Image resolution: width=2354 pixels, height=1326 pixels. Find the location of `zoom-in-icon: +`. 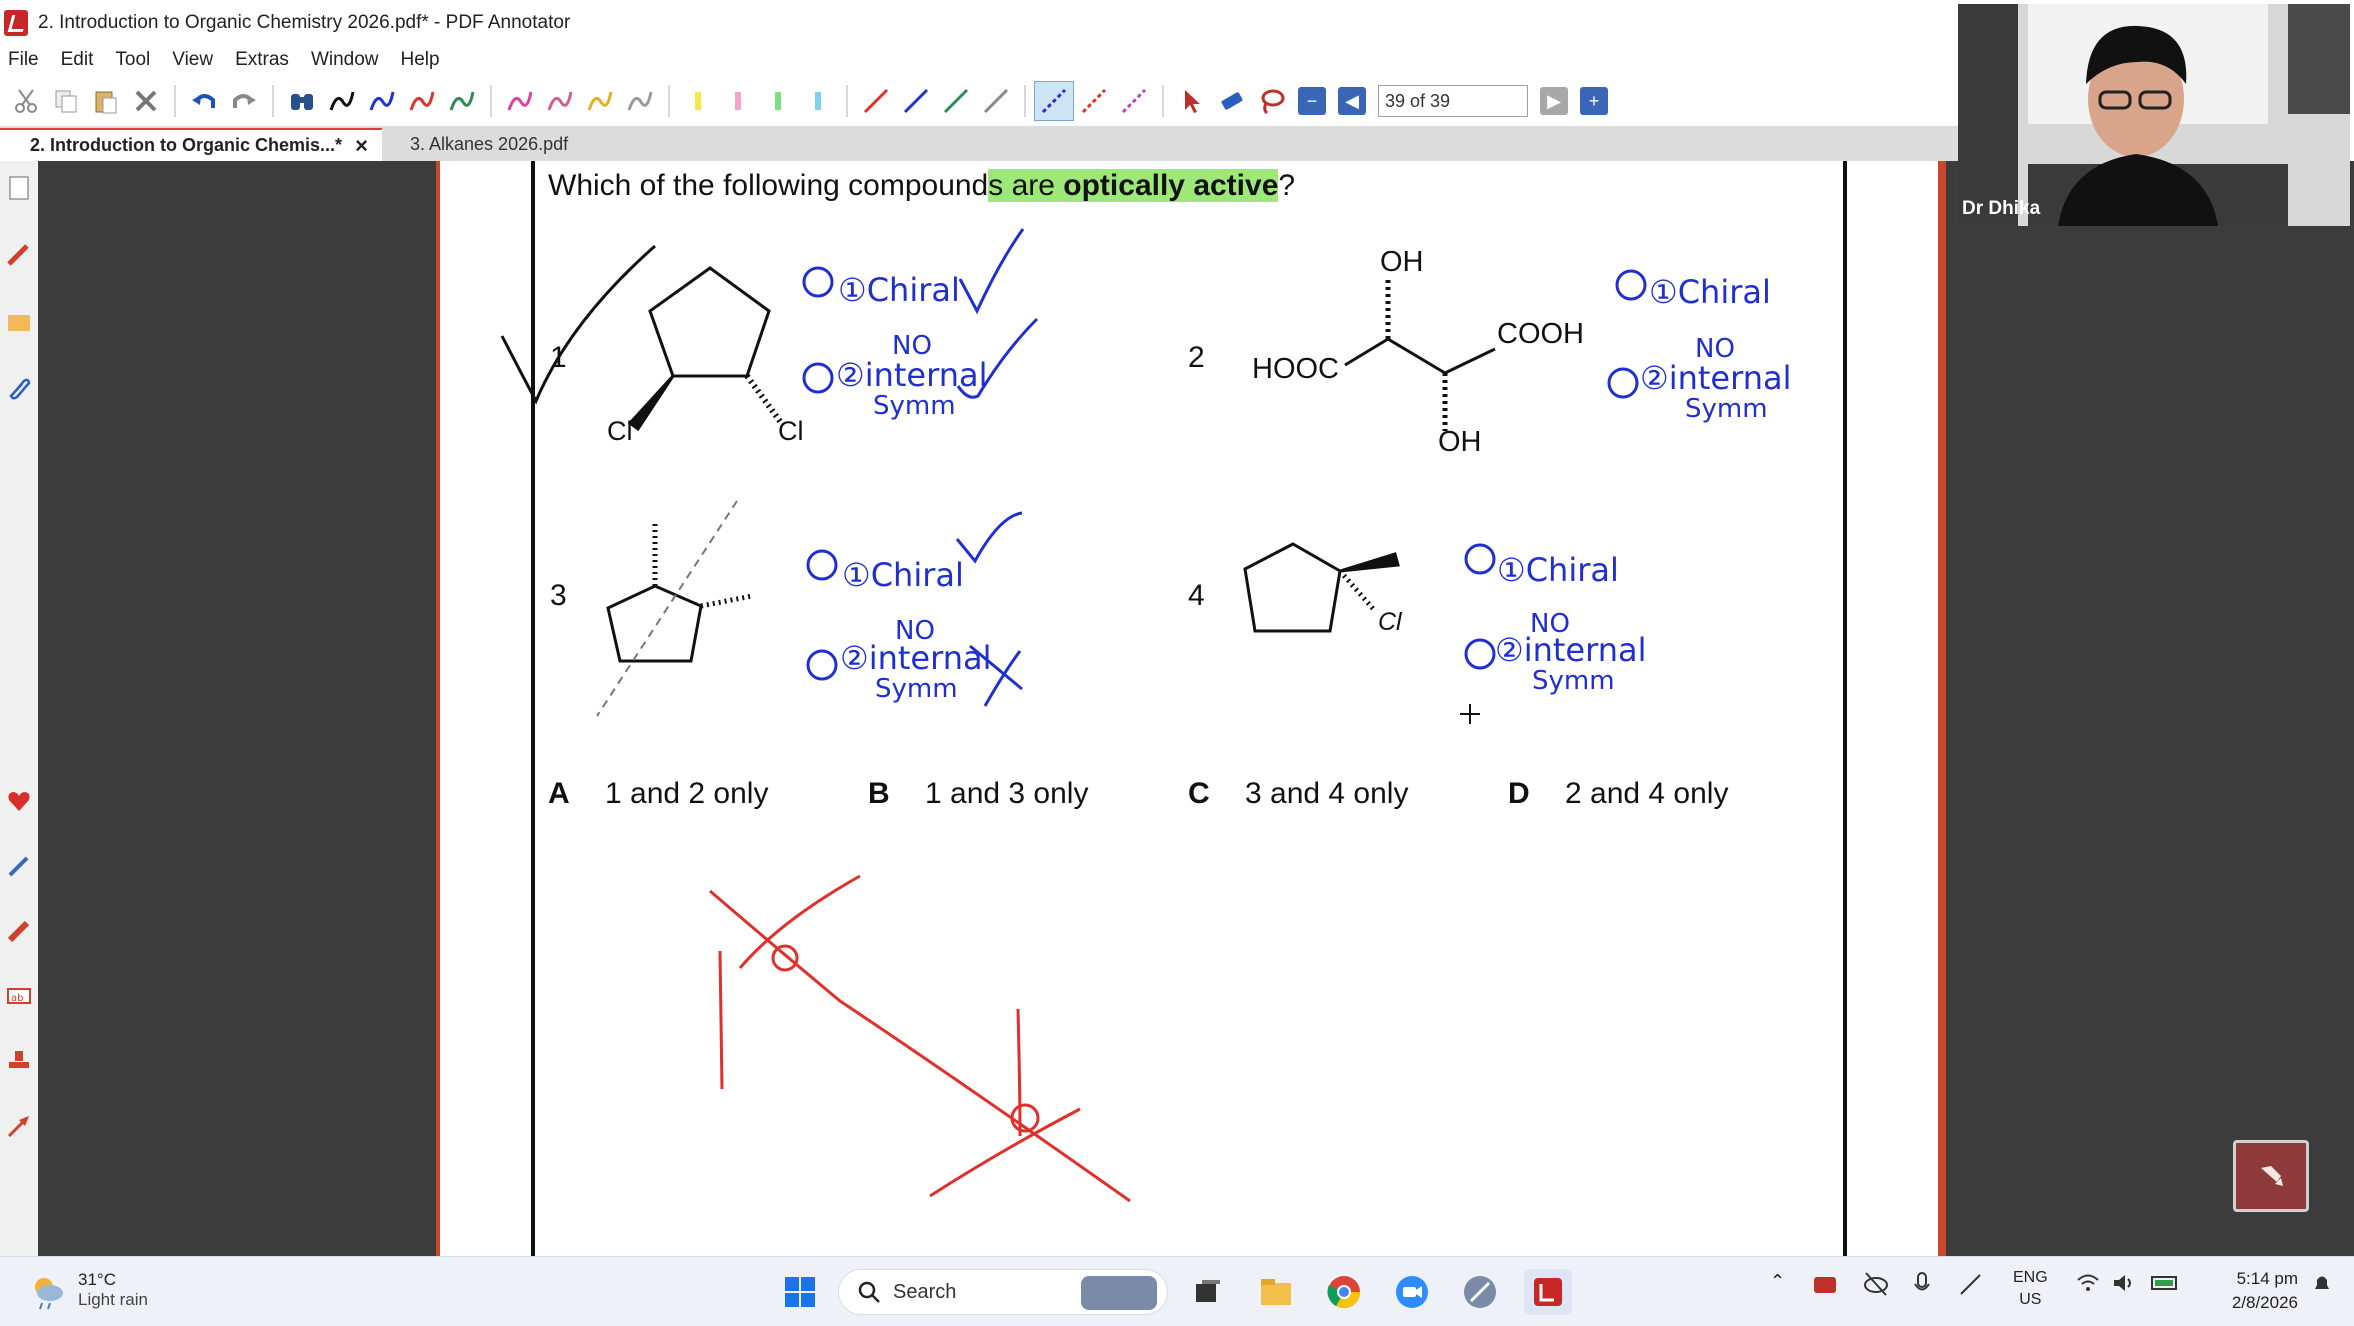

zoom-in-icon: + is located at coordinates (1594, 101).